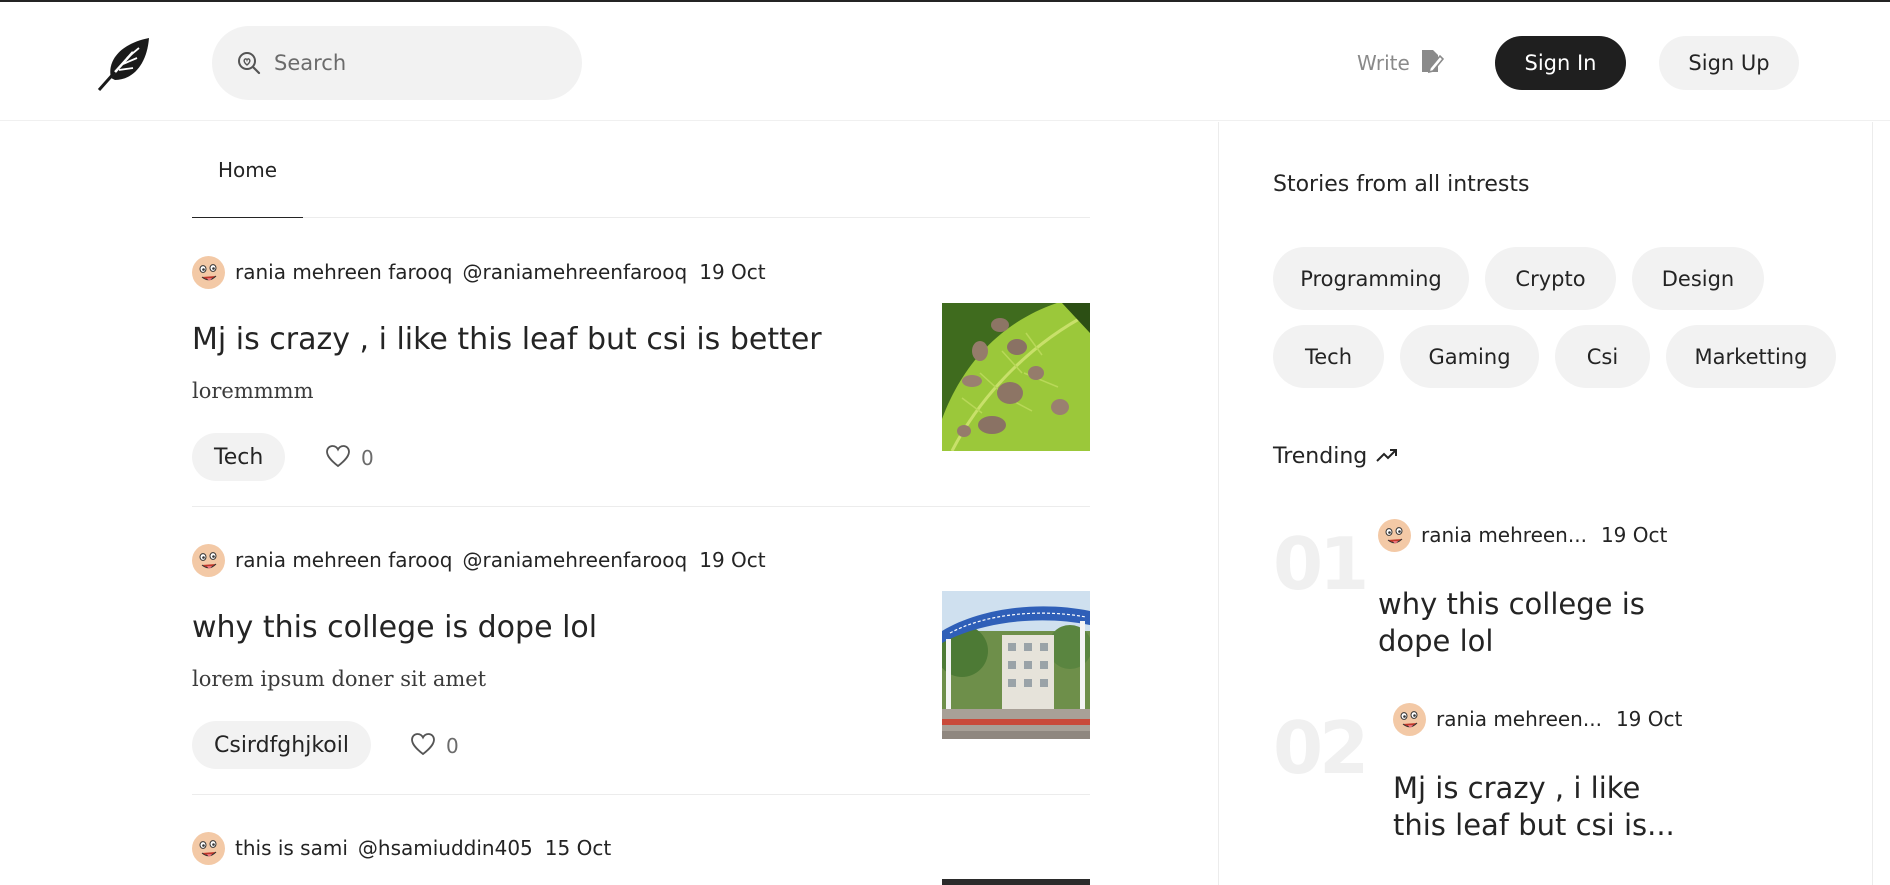  I want to click on topic-chip-programming: Programming, so click(1371, 278).